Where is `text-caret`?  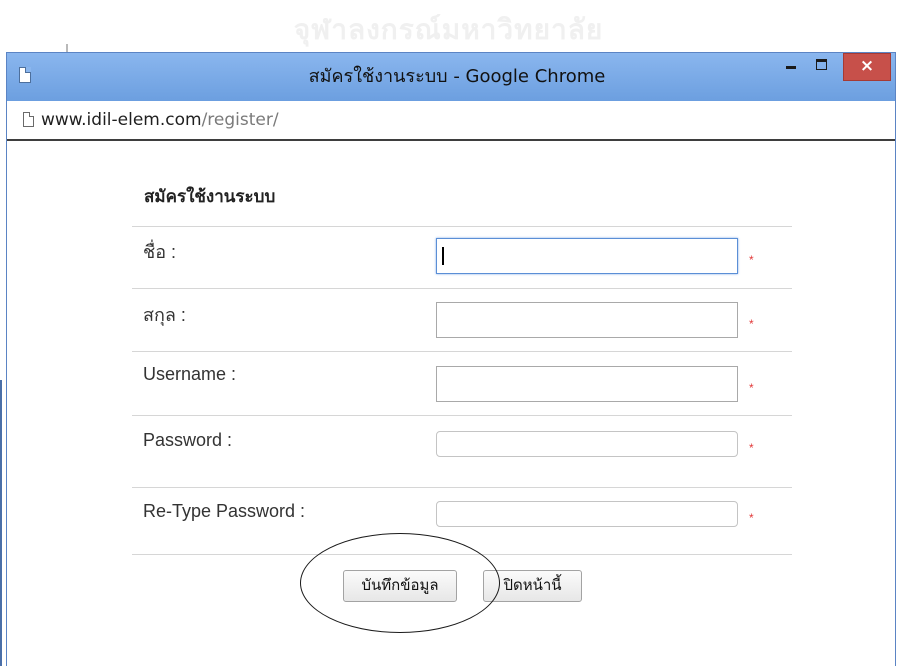
text-caret is located at coordinates (443, 256).